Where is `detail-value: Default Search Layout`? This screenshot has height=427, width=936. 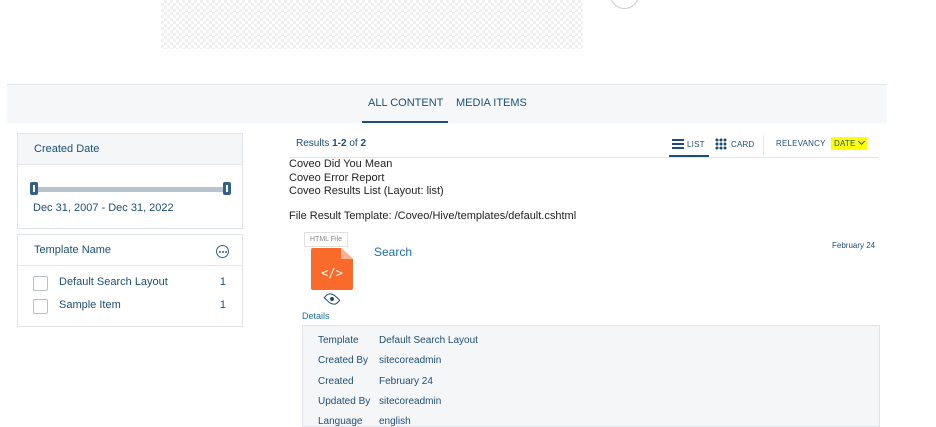
detail-value: Default Search Layout is located at coordinates (428, 340).